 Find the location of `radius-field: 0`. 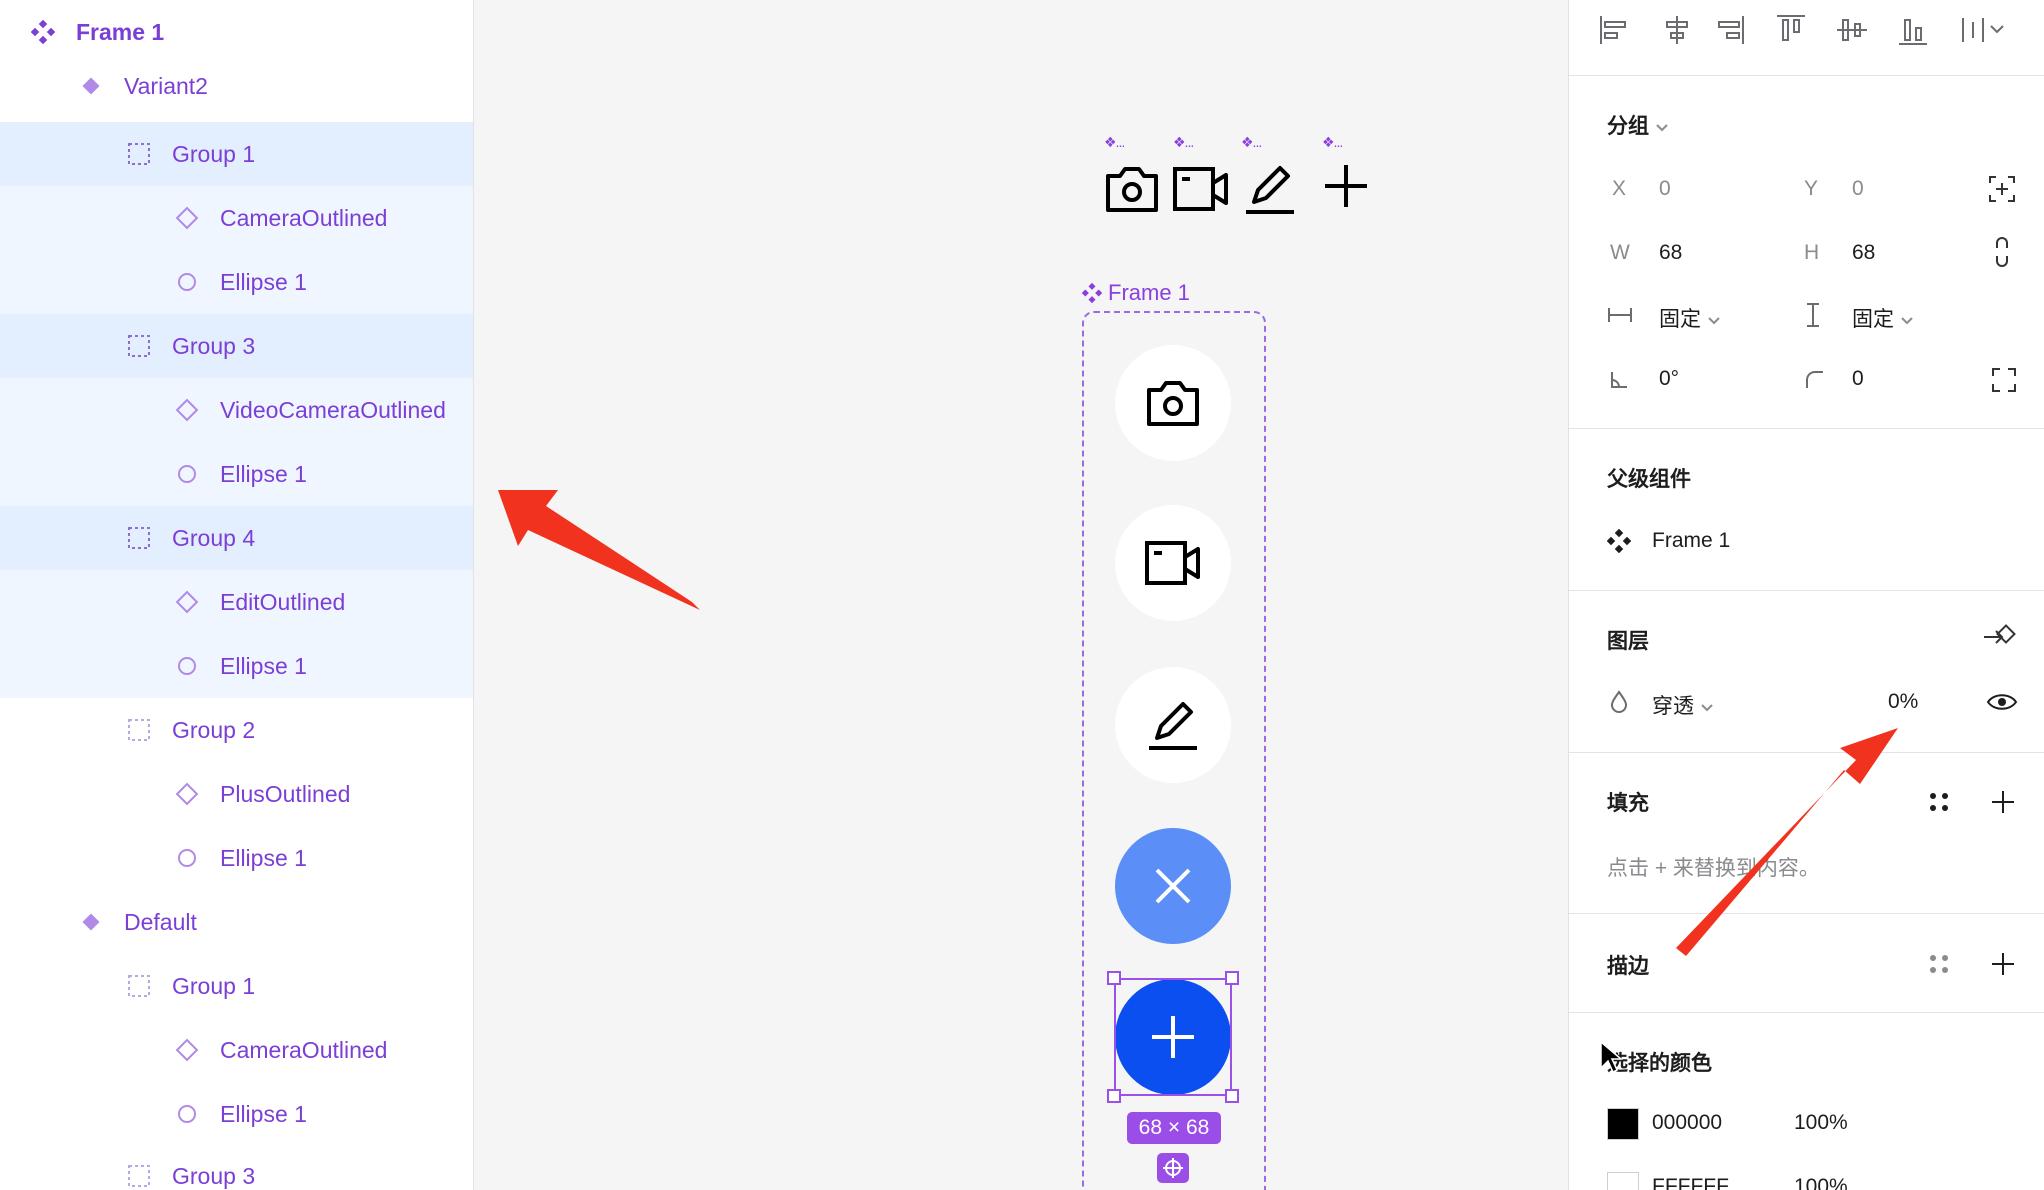

radius-field: 0 is located at coordinates (1858, 379).